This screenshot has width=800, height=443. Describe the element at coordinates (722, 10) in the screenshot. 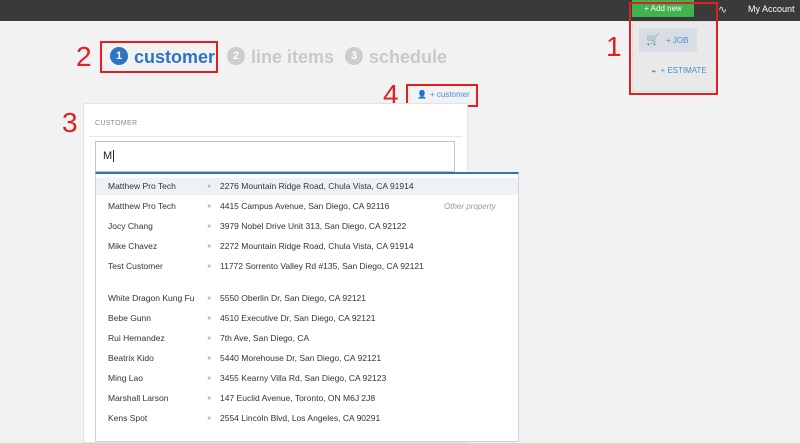

I see `pulse-icon: ∿` at that location.